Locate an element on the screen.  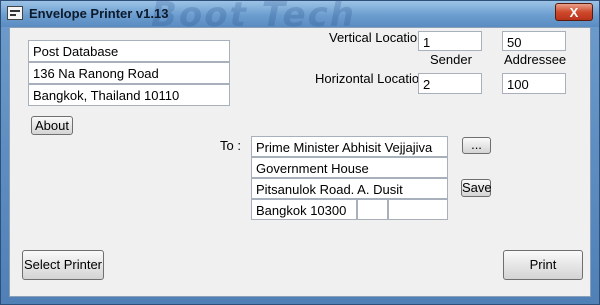
title-bar: Boot Tech Envelope Printer v1.13 X is located at coordinates (300, 14).